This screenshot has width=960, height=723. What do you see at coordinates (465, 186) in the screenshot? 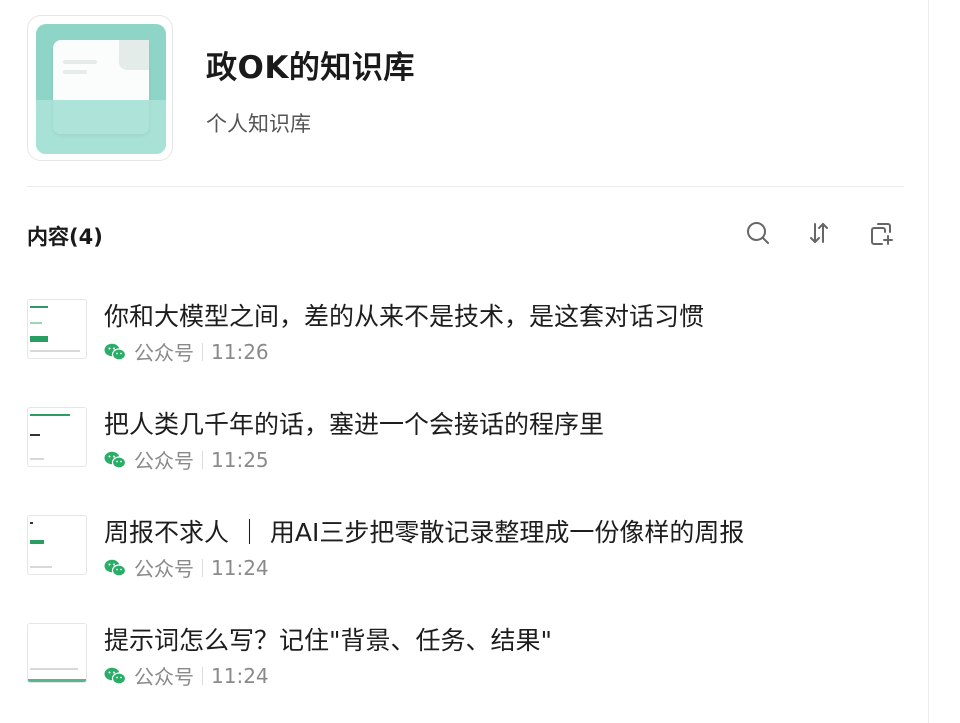
I see `divider` at bounding box center [465, 186].